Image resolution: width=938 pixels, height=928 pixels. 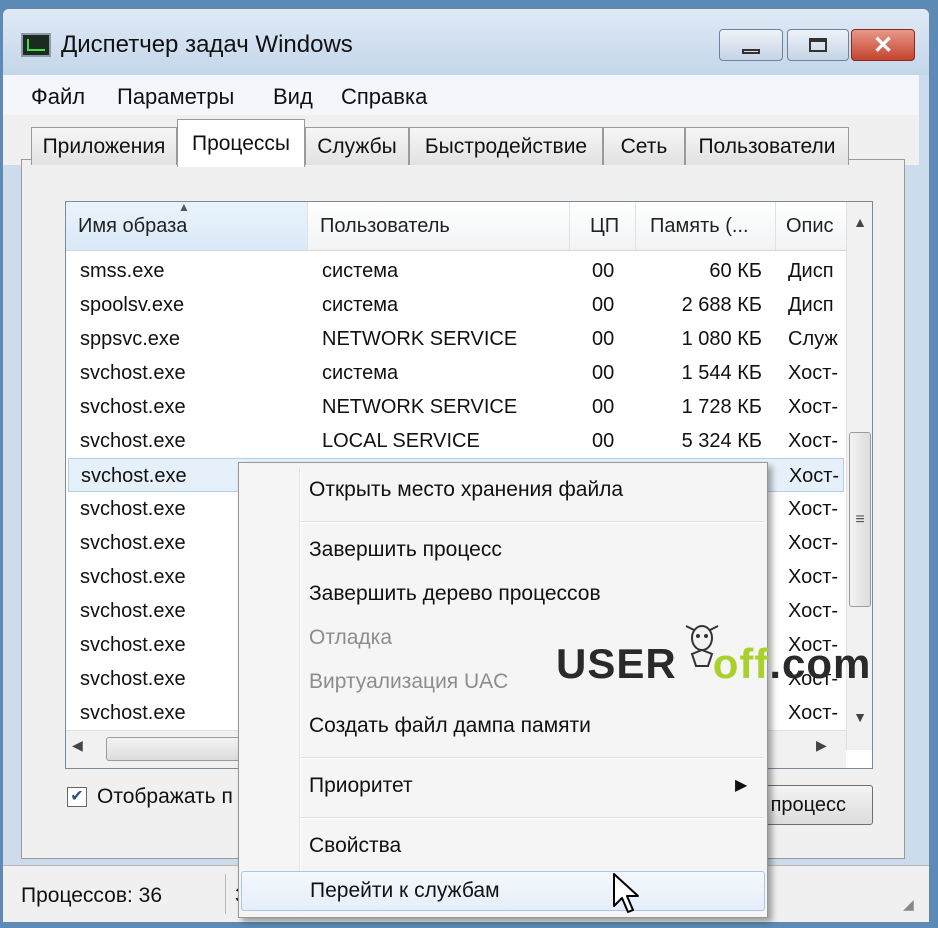 What do you see at coordinates (506, 146) in the screenshot?
I see `tab-performance: Быстродействие` at bounding box center [506, 146].